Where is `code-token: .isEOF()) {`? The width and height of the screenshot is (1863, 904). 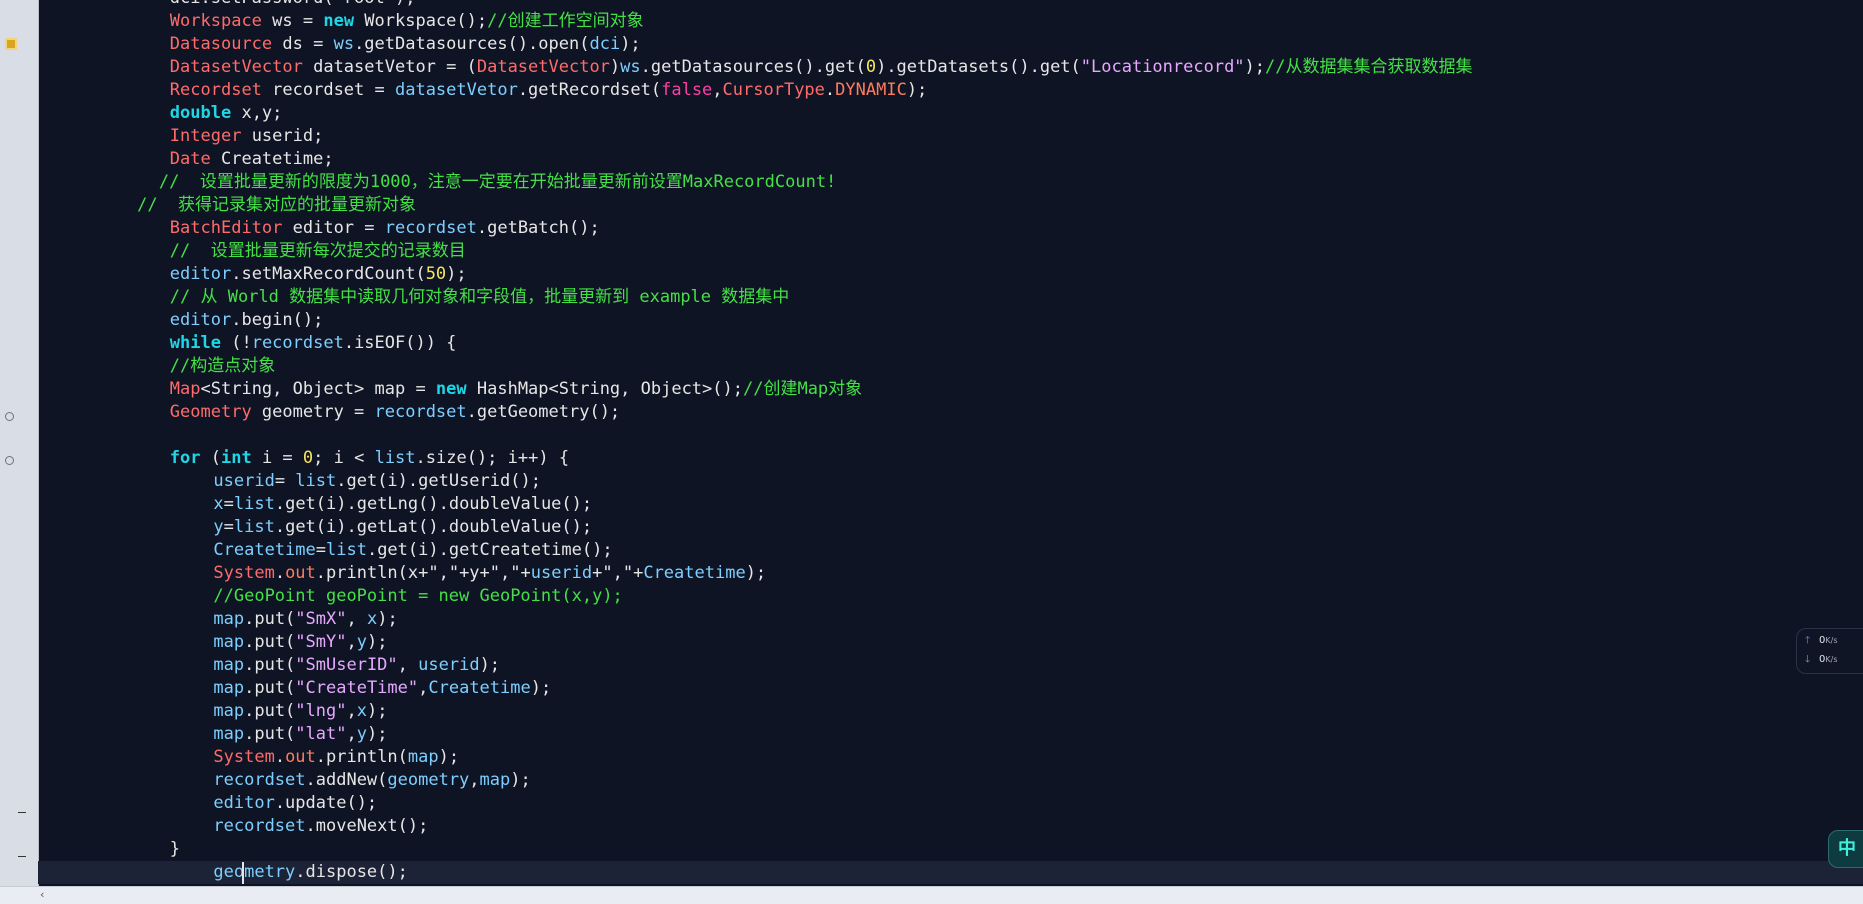 code-token: .isEOF()) { is located at coordinates (400, 343).